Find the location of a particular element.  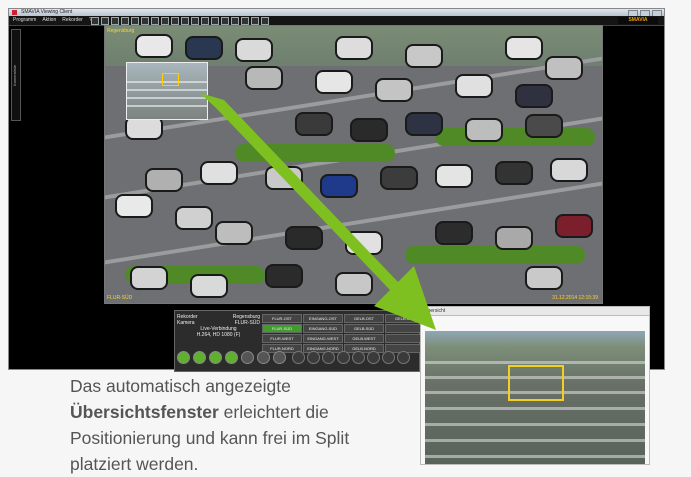

caption-line-3: Positionierung und kann frei im Split is located at coordinates (210, 438).